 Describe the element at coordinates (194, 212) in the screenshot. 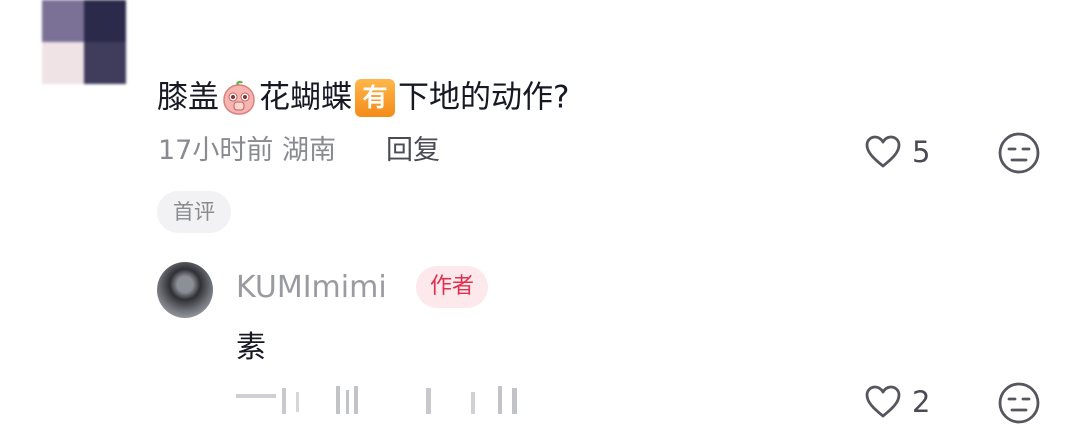

I see `first-comment-tag: 首评` at that location.